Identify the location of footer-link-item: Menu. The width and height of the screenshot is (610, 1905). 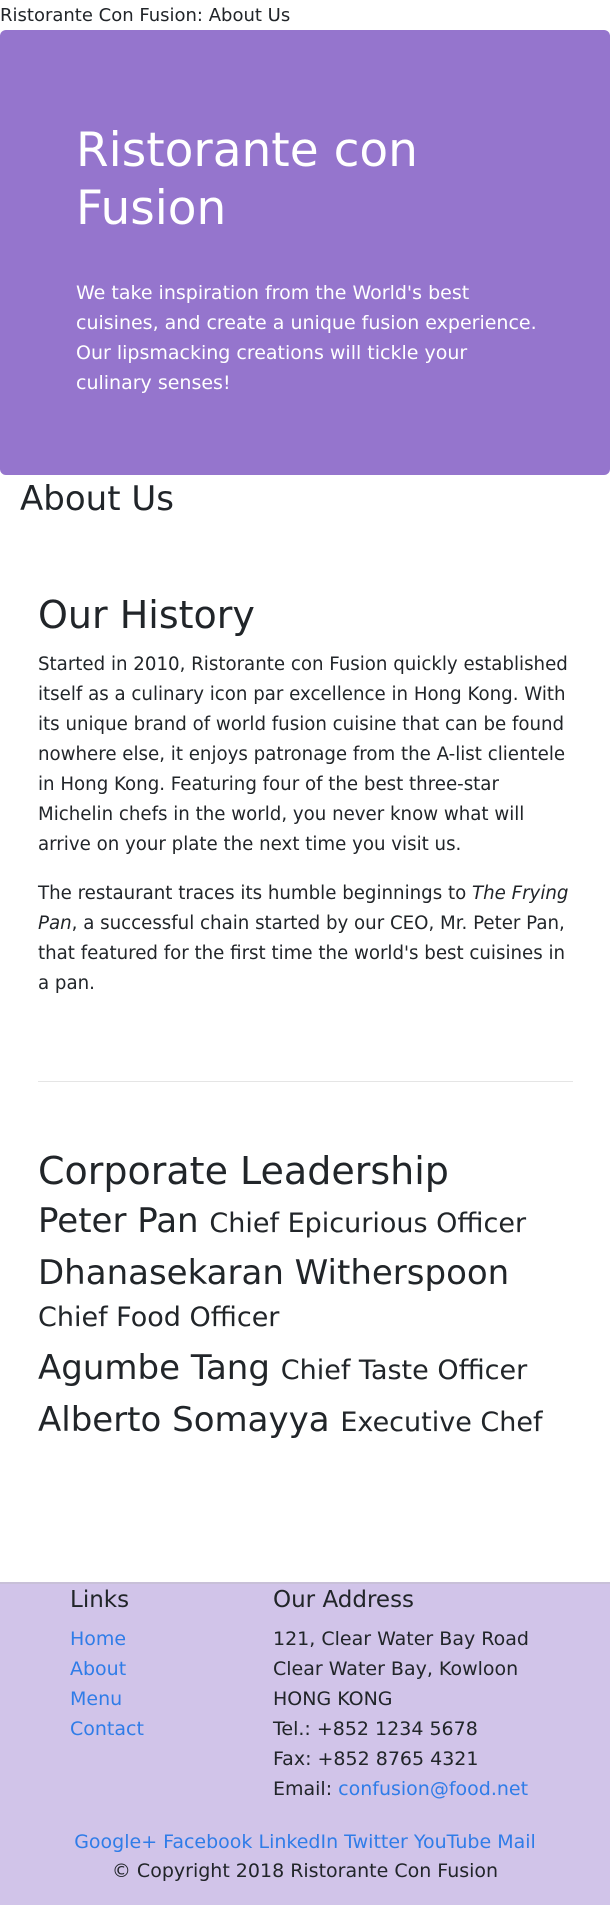
(107, 1699).